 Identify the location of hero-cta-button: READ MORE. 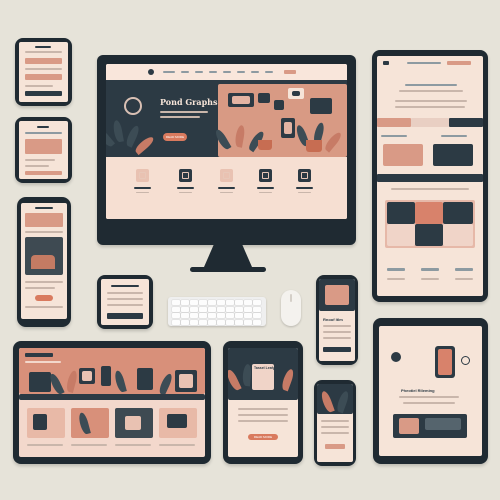
(175, 137).